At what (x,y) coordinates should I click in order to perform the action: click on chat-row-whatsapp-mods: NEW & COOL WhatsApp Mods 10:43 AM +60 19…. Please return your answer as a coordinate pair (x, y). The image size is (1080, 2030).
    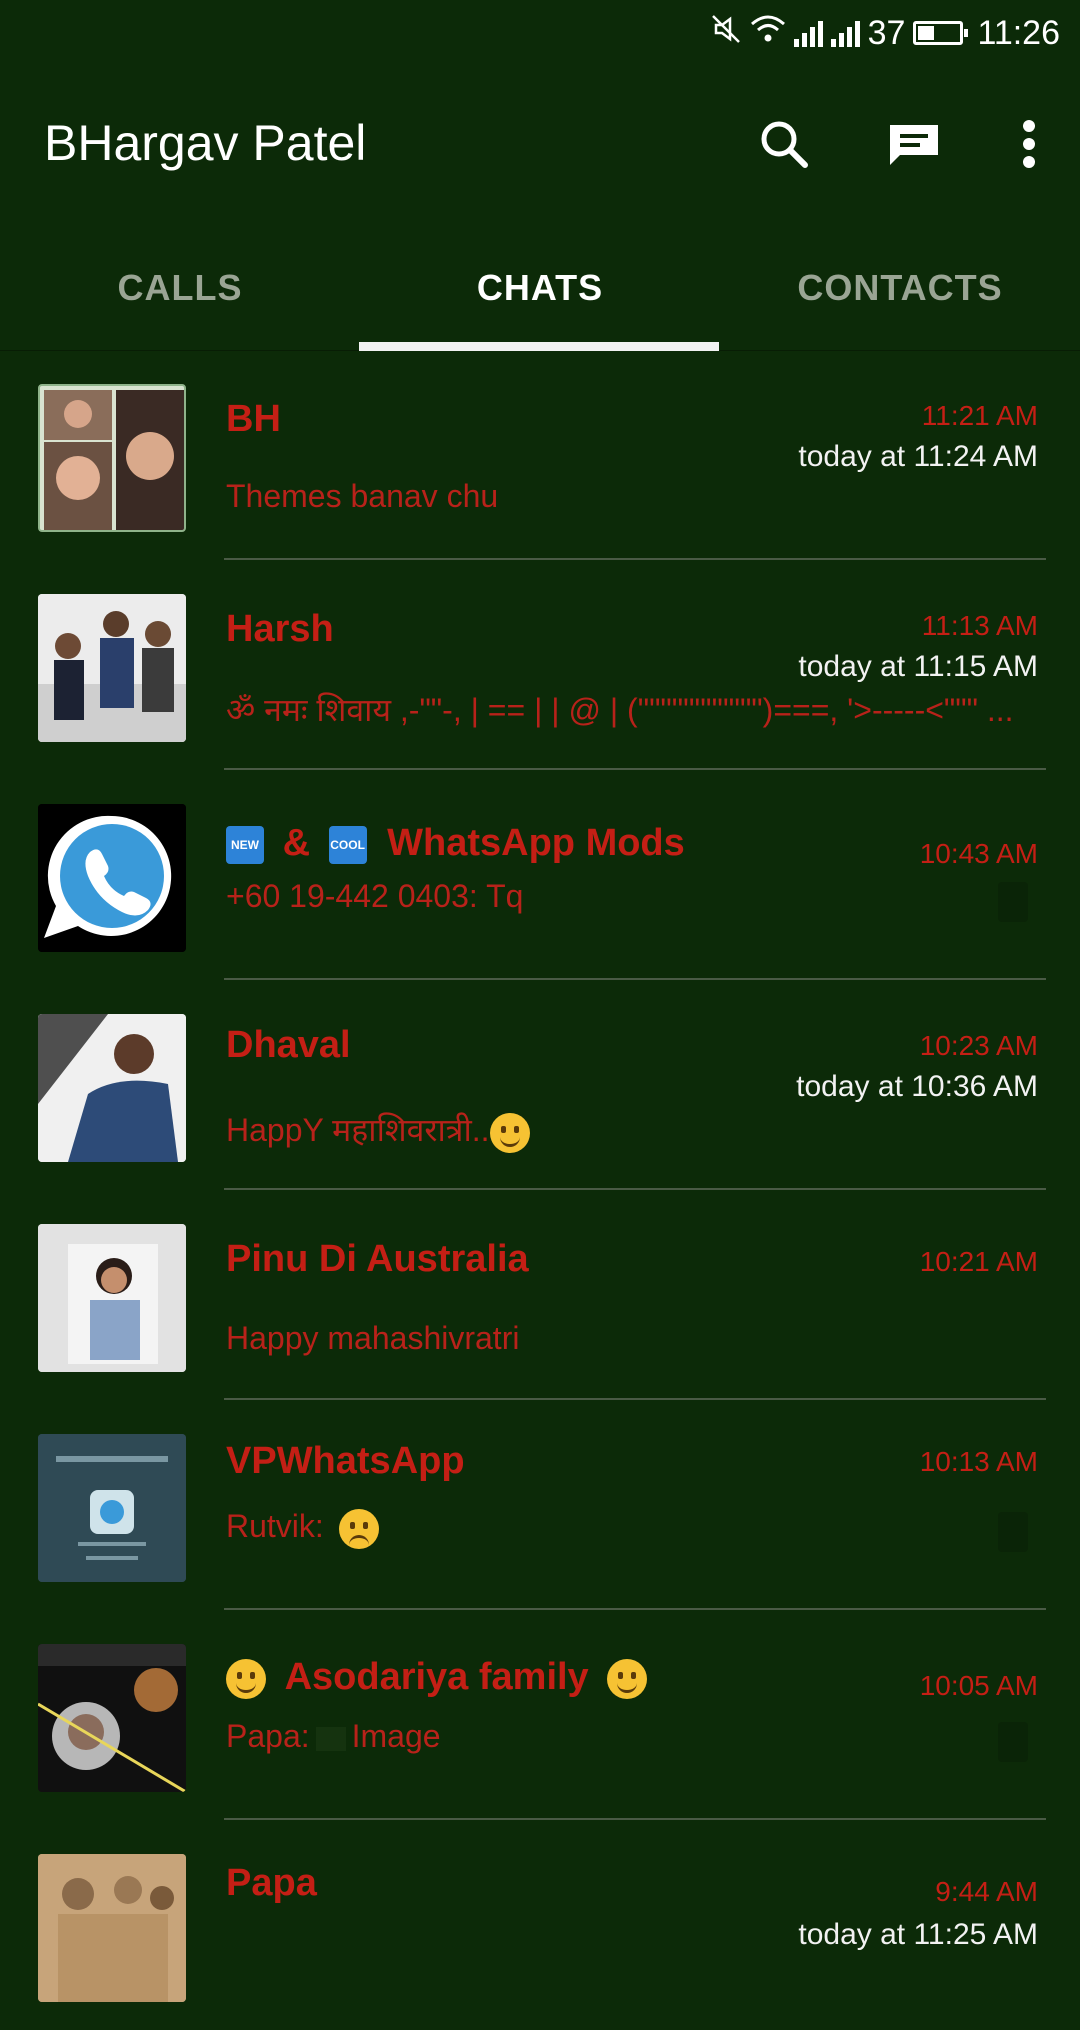
    Looking at the image, I should click on (540, 875).